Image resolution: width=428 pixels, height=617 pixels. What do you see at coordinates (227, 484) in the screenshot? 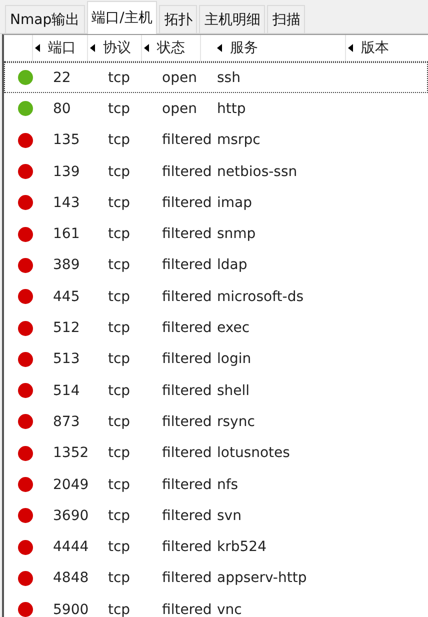
I see `table-cell: nfs` at bounding box center [227, 484].